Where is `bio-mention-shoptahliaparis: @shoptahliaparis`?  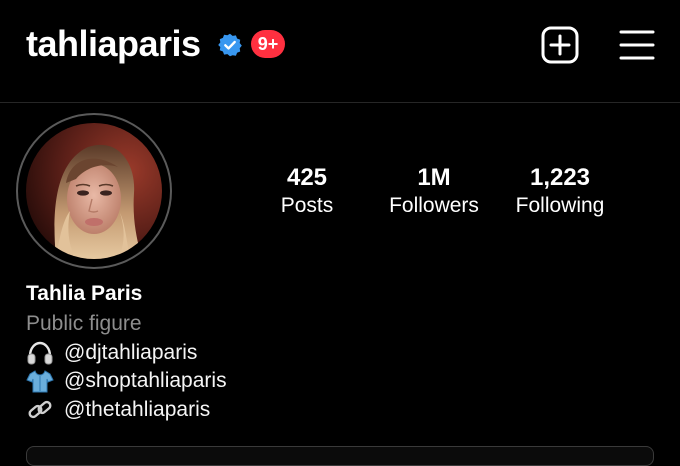 bio-mention-shoptahliaparis: @shoptahliaparis is located at coordinates (145, 381).